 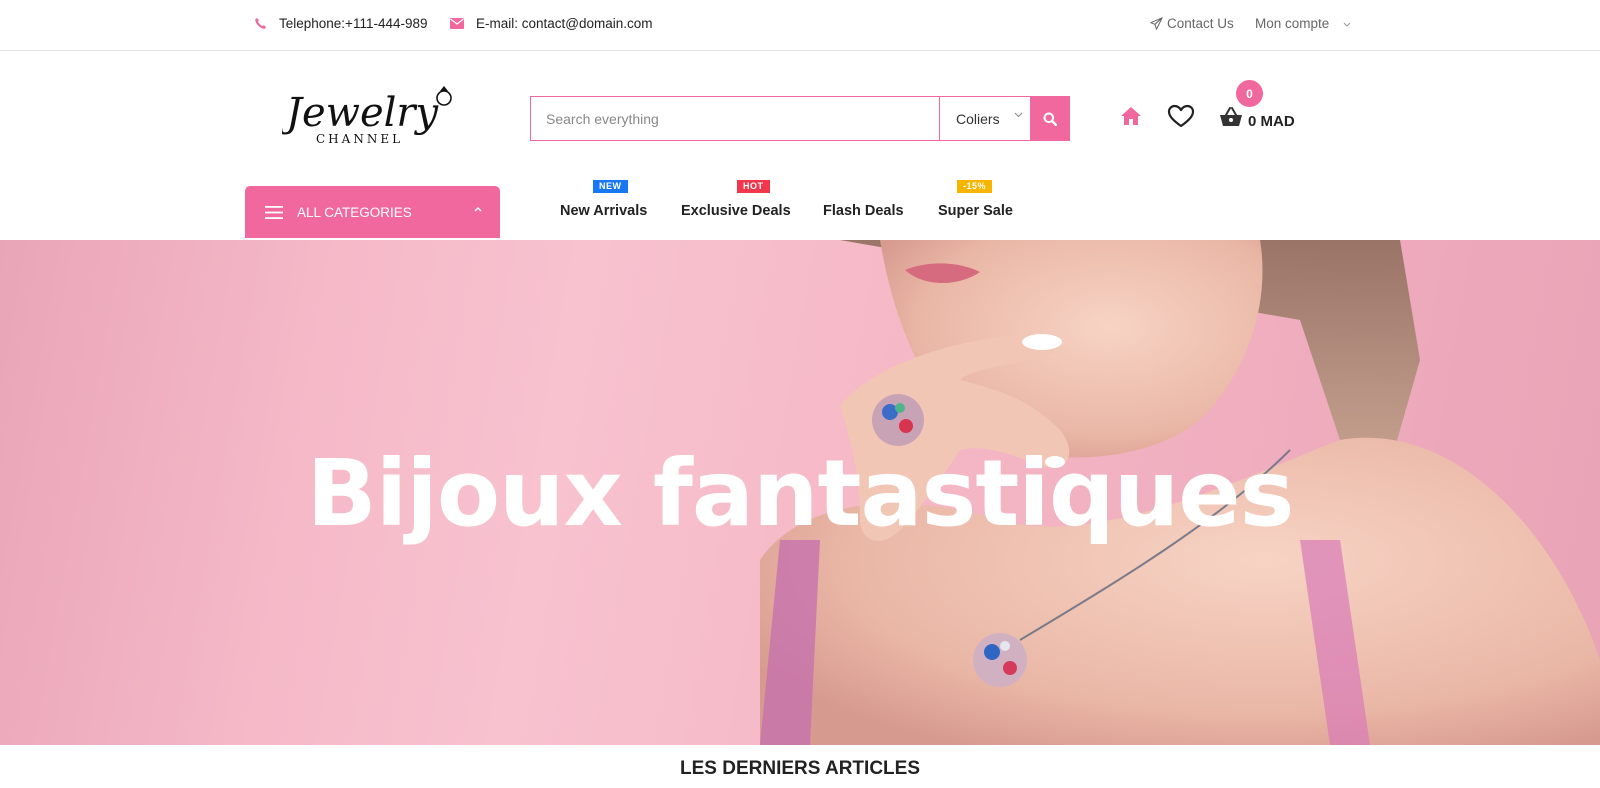 What do you see at coordinates (978, 118) in the screenshot?
I see `category-select-value: Coliers` at bounding box center [978, 118].